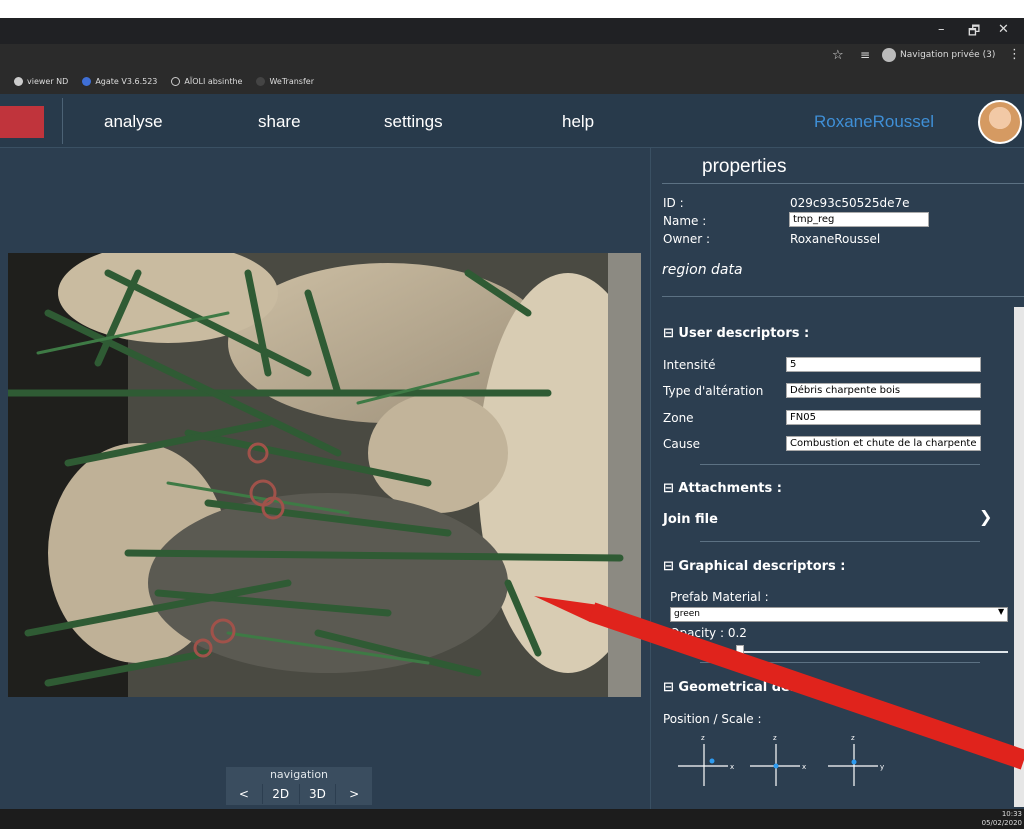  I want to click on taskbar-clock: 10:33 05/02/2020, so click(1001, 819).